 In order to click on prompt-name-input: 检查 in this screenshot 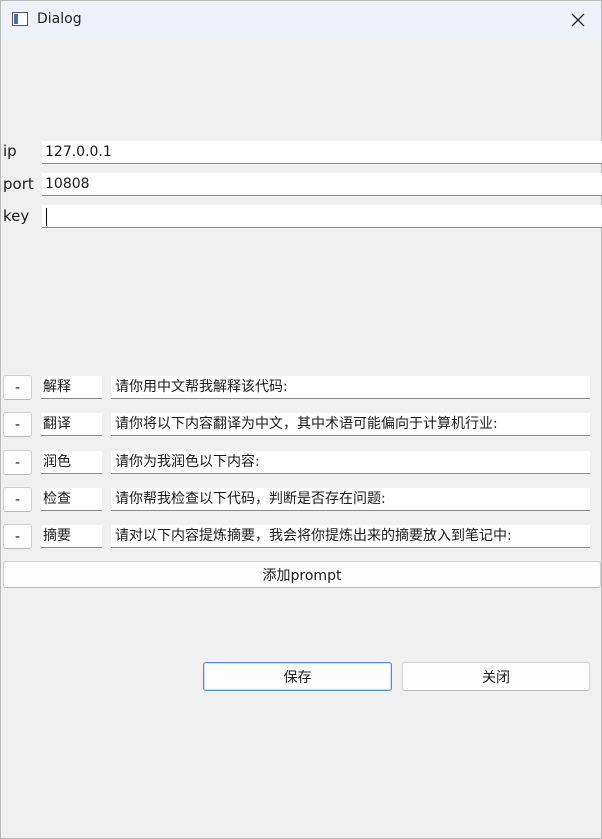, I will do `click(71, 499)`.